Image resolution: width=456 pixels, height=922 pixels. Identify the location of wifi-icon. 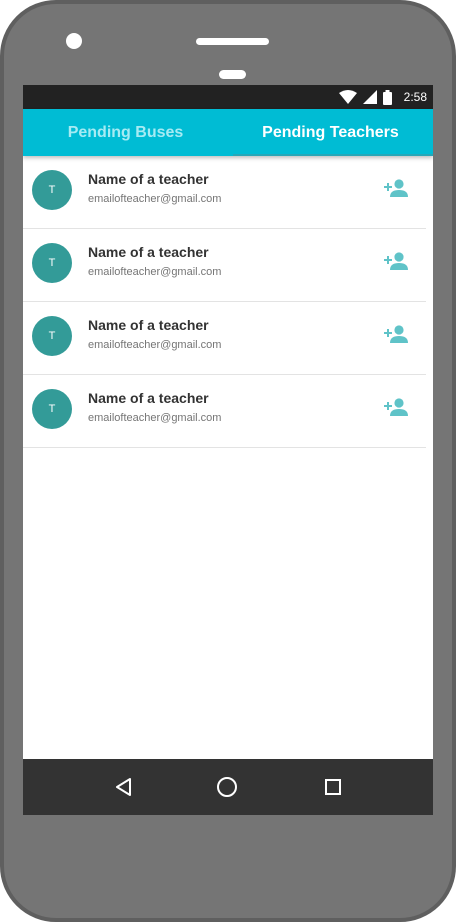
(347, 97).